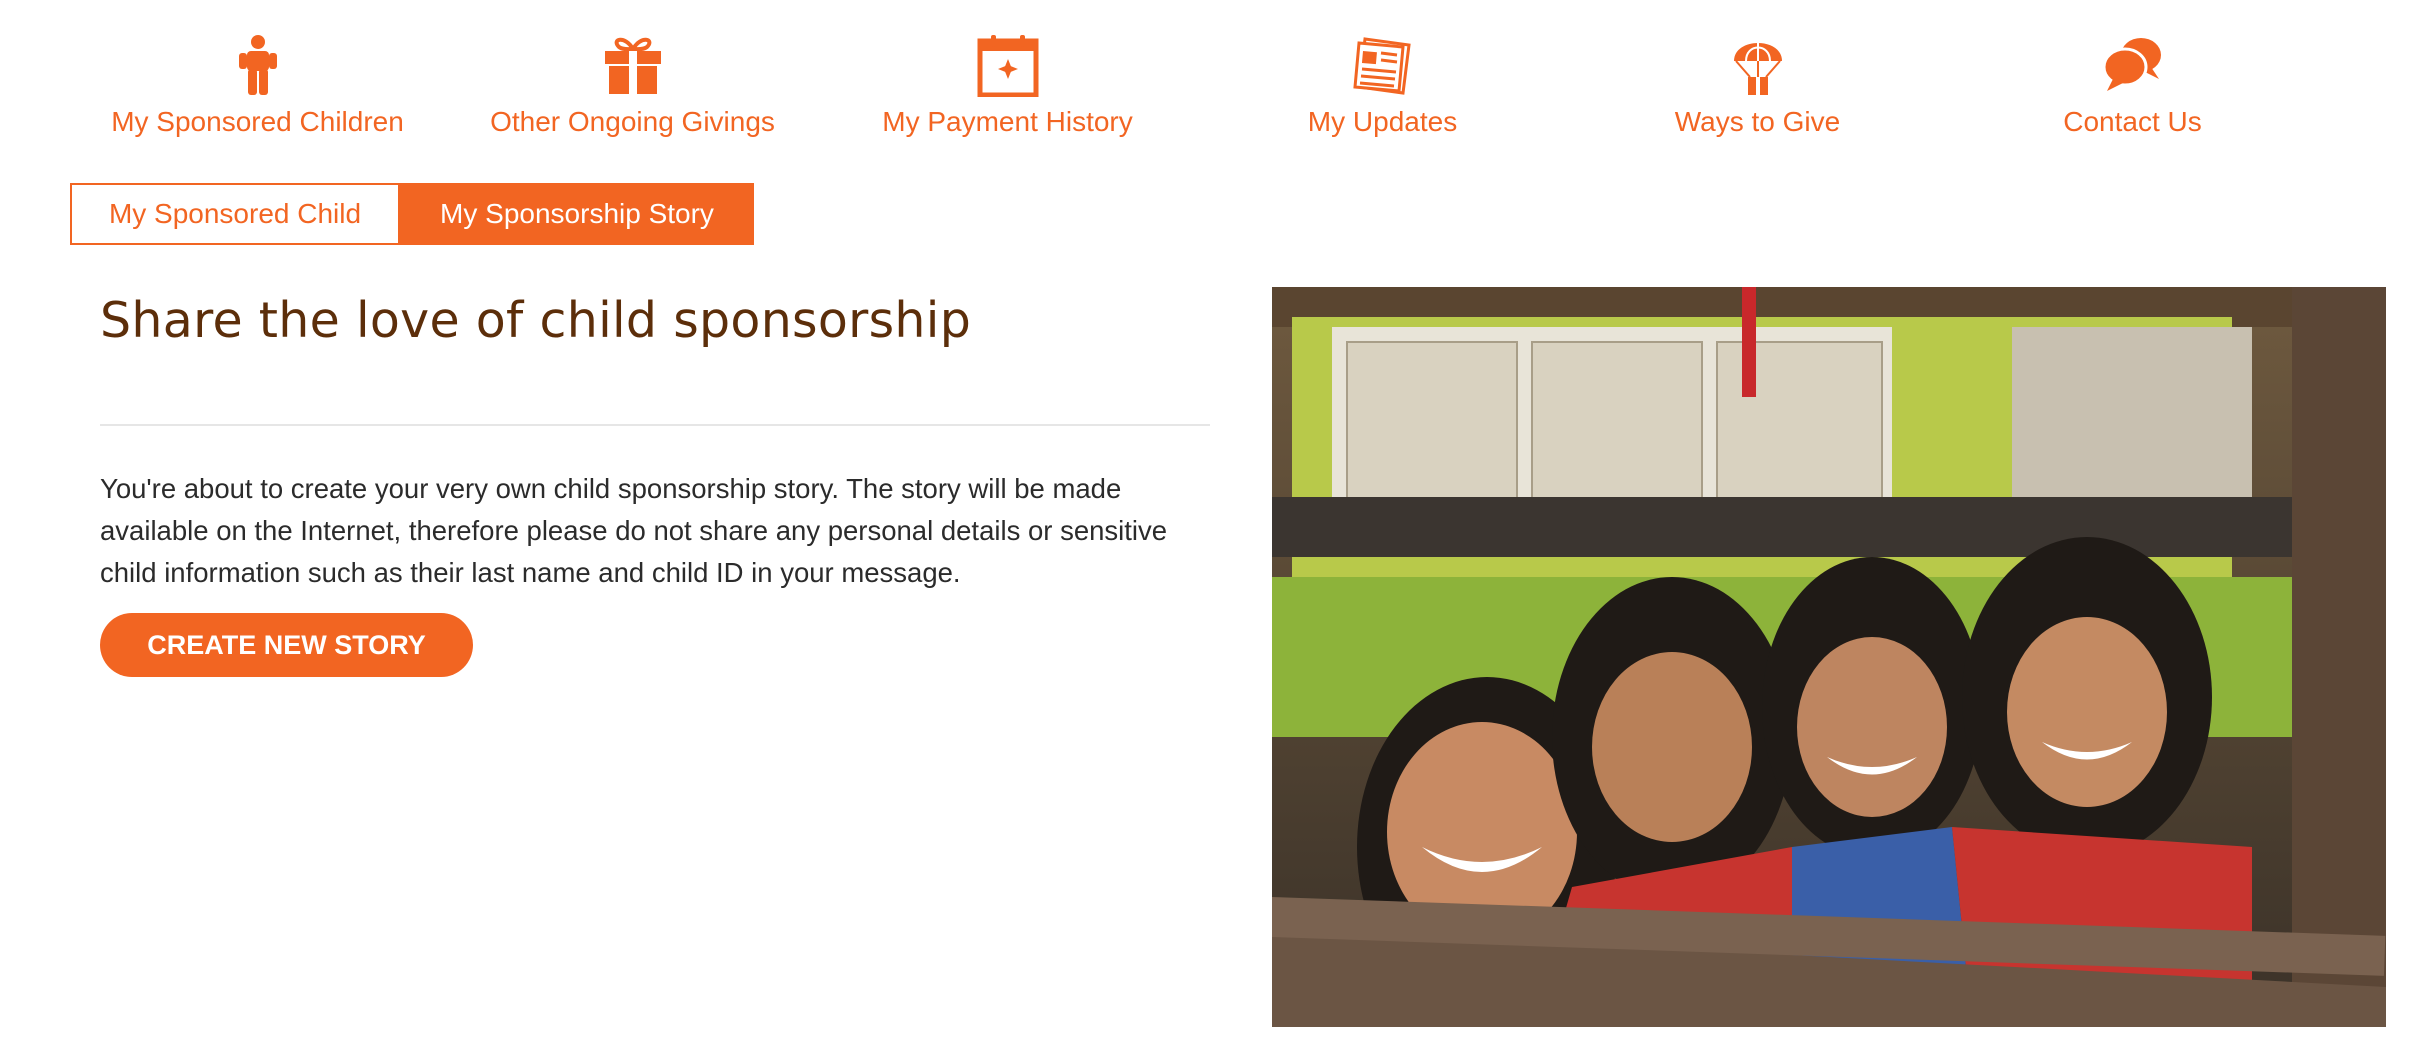 This screenshot has width=2418, height=1054. What do you see at coordinates (655, 425) in the screenshot?
I see `divider` at bounding box center [655, 425].